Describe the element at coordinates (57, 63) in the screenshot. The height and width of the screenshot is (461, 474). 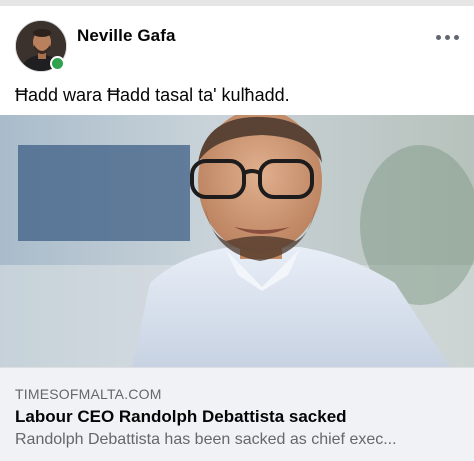
I see `online-status-indicator` at that location.